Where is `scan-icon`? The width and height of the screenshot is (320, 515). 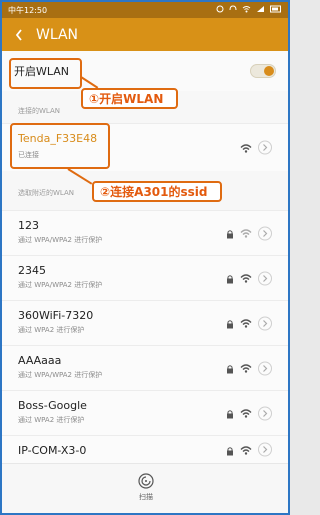 scan-icon is located at coordinates (146, 481).